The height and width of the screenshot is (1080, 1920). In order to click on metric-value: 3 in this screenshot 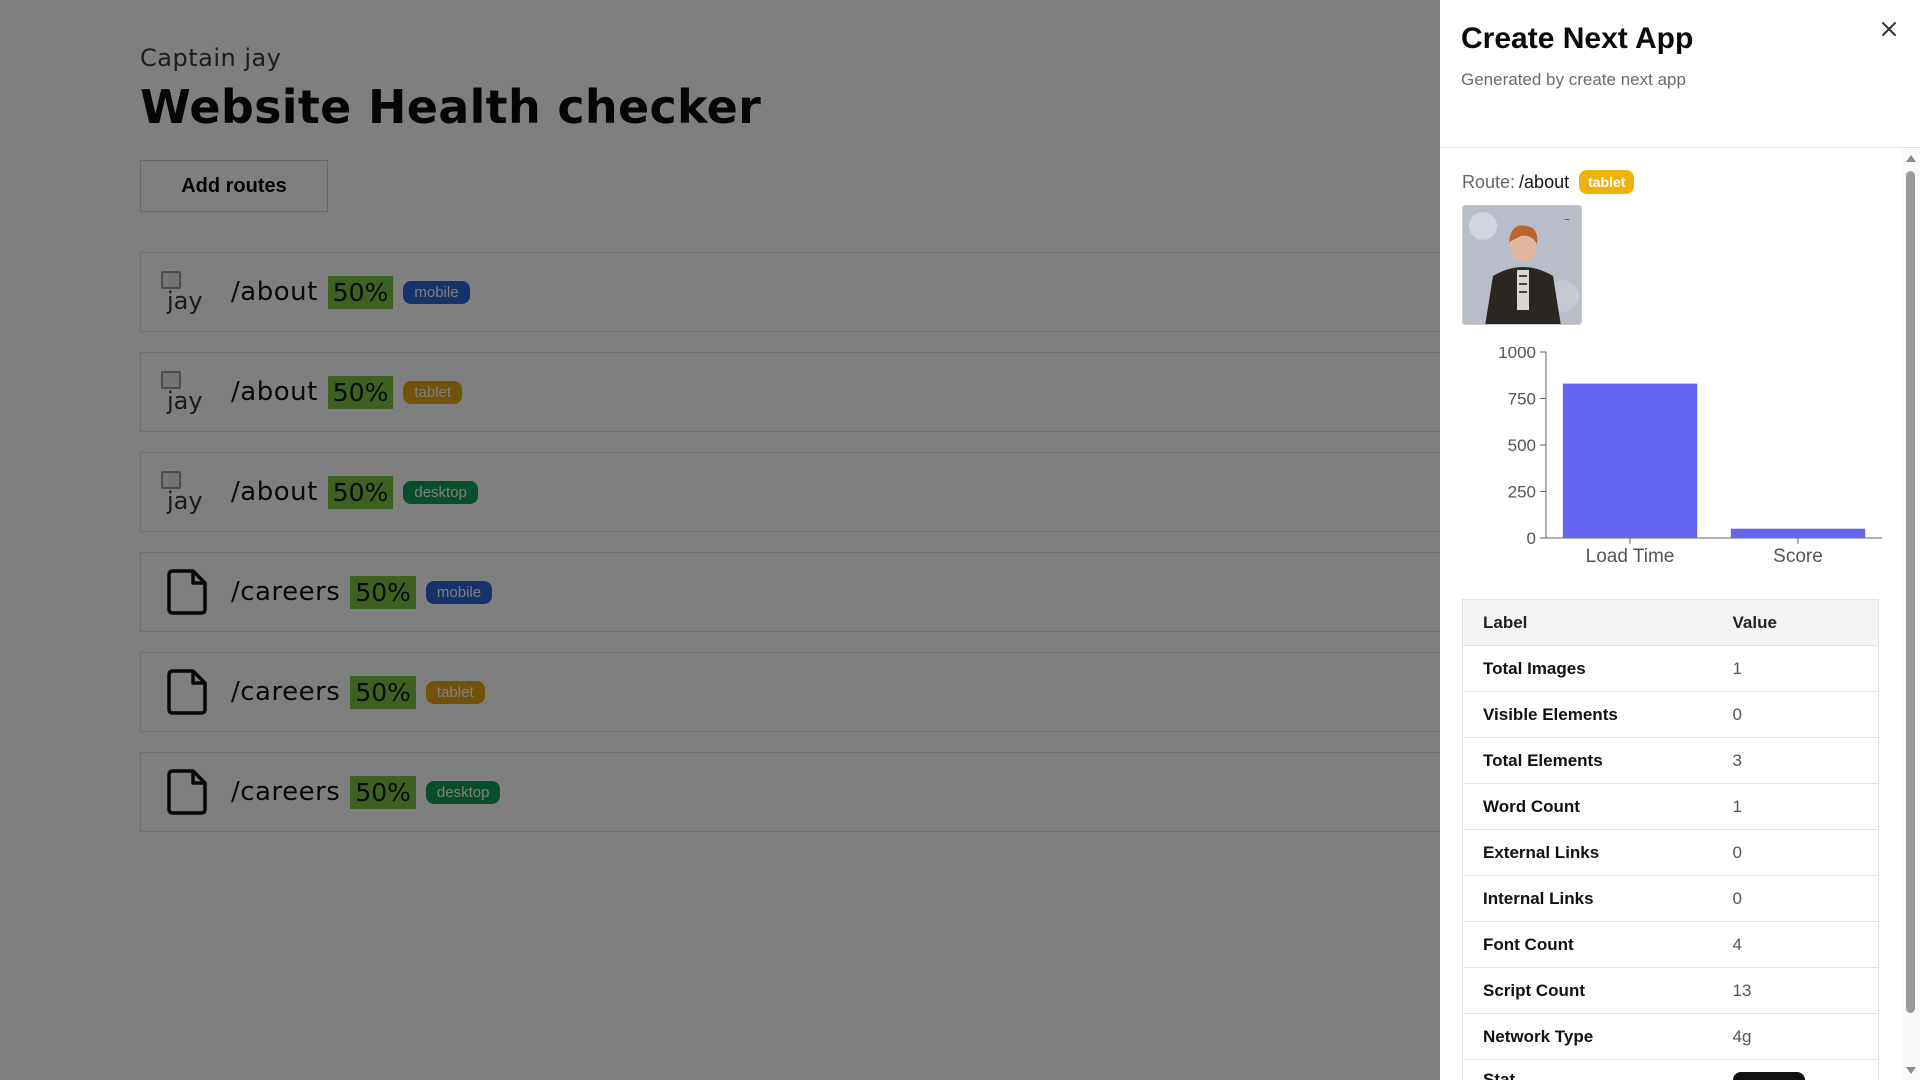, I will do `click(1795, 760)`.